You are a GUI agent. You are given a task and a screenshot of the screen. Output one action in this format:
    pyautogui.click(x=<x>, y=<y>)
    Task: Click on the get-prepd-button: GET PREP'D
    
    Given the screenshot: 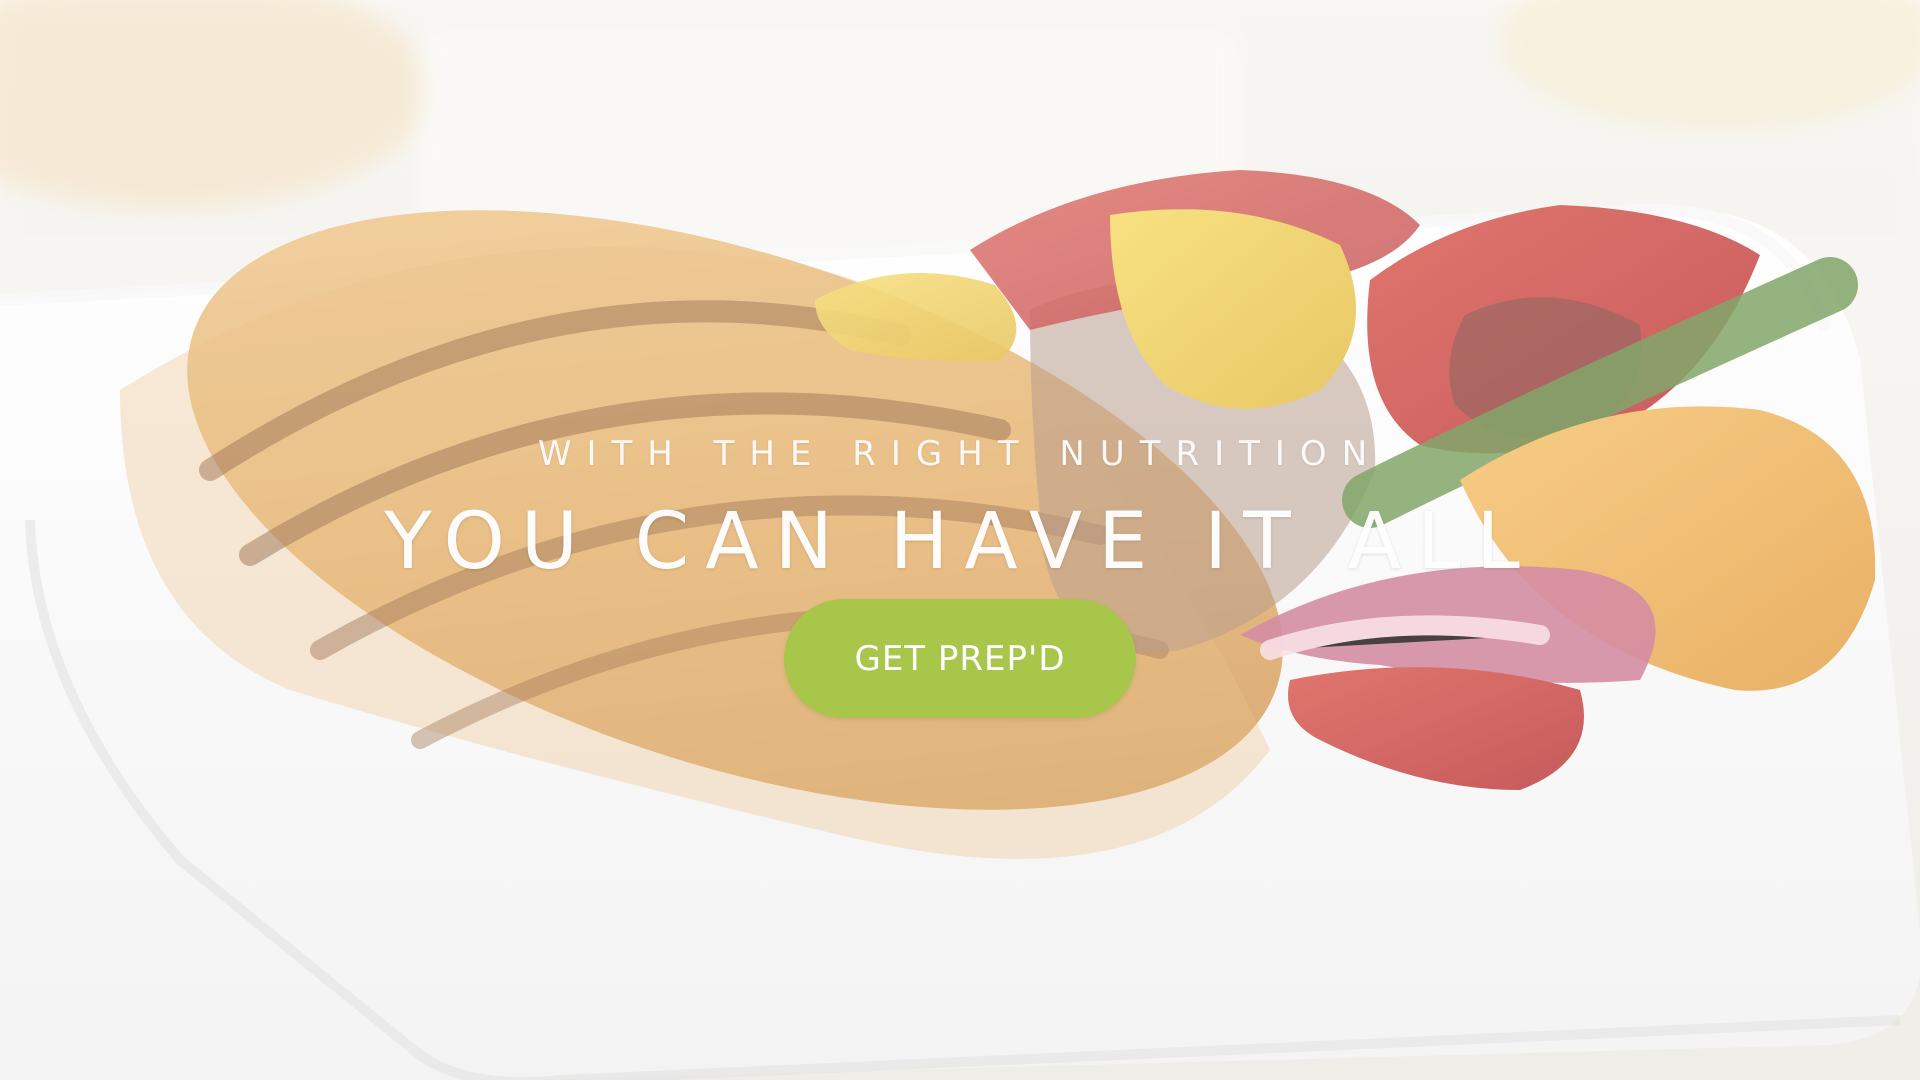 What is the action you would take?
    pyautogui.click(x=960, y=658)
    